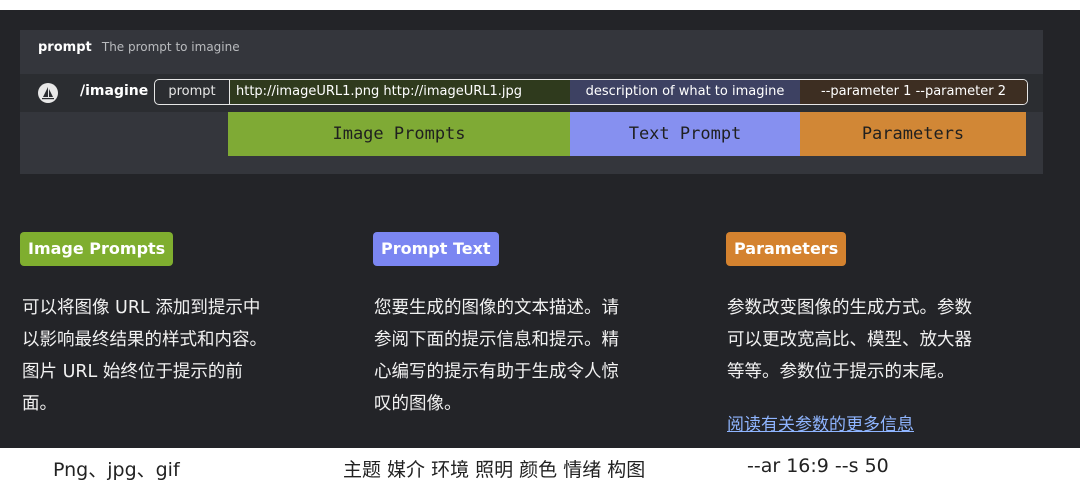 The image size is (1080, 501). I want to click on parameters-more-info-link: 阅读有关参数的更多信息, so click(820, 422).